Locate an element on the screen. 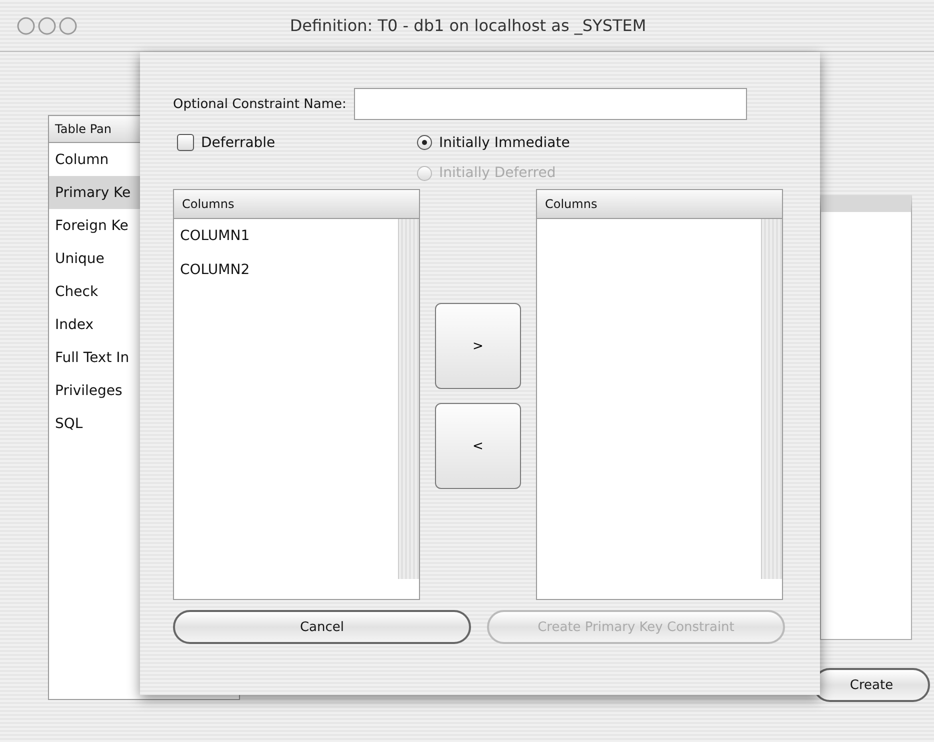 The image size is (934, 742). window-title: Definition: T0 - db1 on localhost as _SYSTEM is located at coordinates (468, 25).